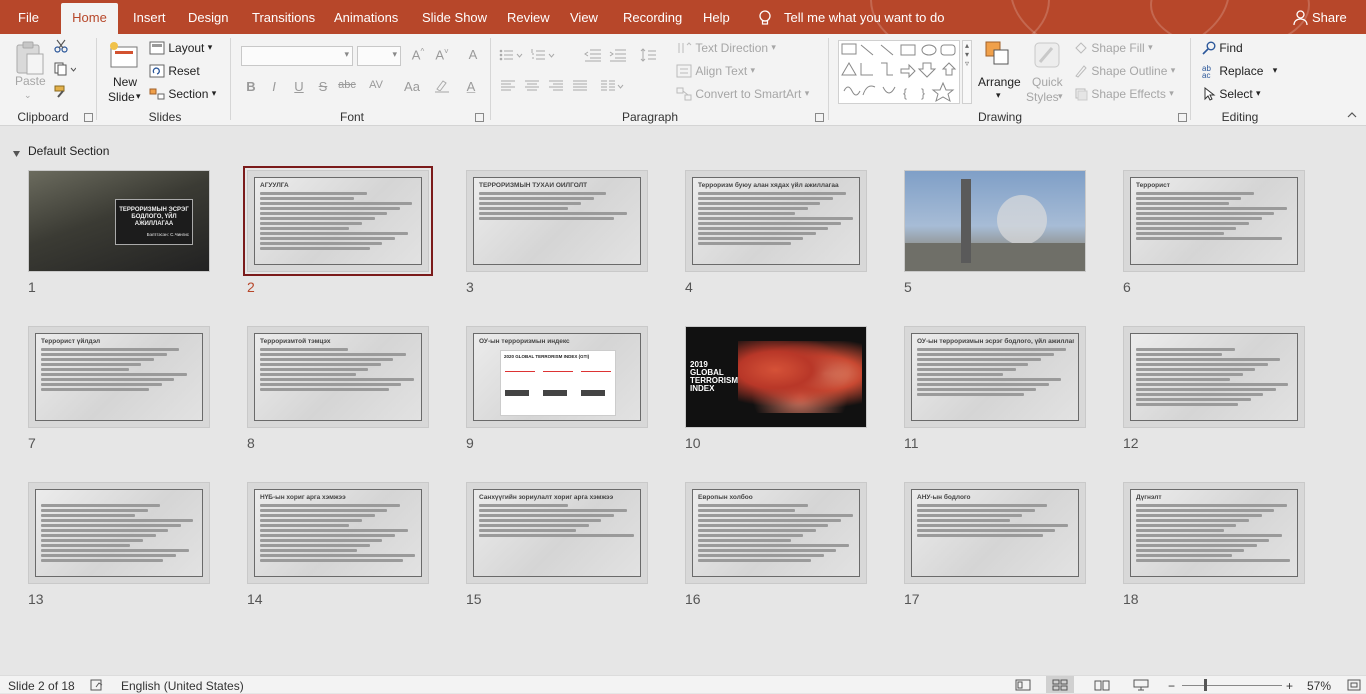  Describe the element at coordinates (776, 533) in the screenshot. I see `slide-thumbnail: Европын холбоо` at that location.